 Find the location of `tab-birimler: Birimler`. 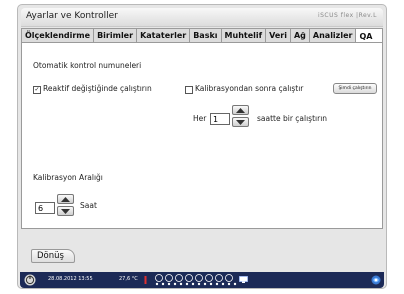

tab-birimler: Birimler is located at coordinates (115, 35).